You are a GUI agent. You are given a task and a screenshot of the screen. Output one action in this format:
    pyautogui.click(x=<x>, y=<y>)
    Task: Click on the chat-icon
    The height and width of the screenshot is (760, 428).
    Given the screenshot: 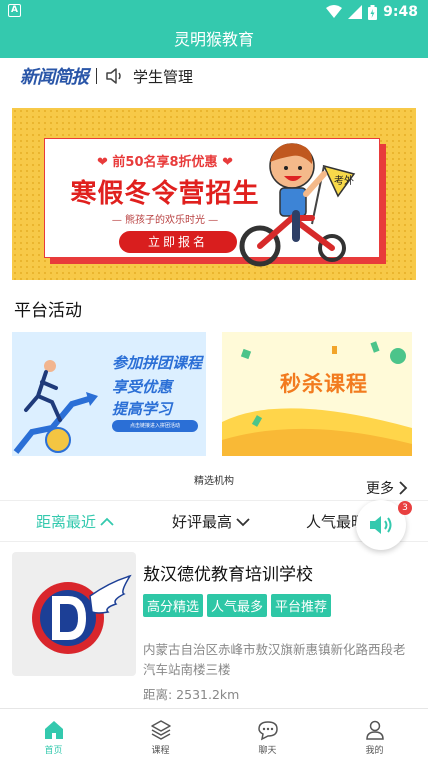 What is the action you would take?
    pyautogui.click(x=267, y=731)
    